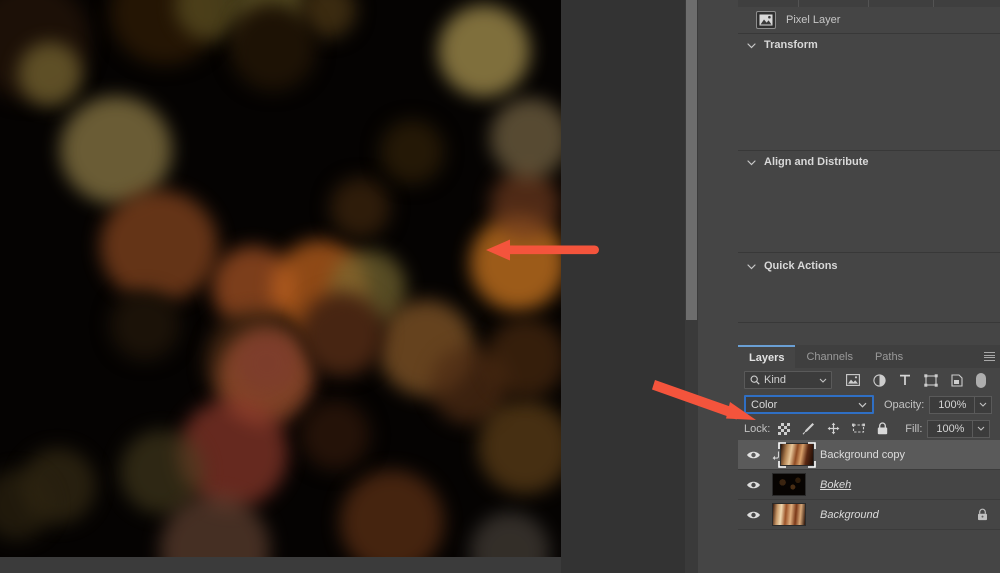 The image size is (1000, 573). I want to click on opacity-field: 100%, so click(952, 404).